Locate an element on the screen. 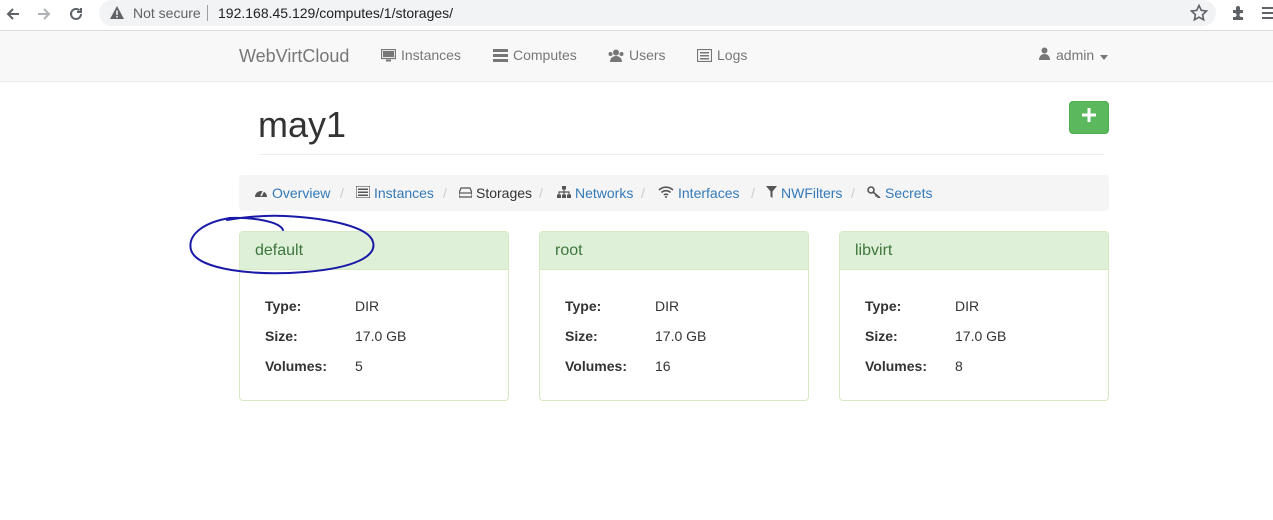  tab-storages: Storages is located at coordinates (495, 193).